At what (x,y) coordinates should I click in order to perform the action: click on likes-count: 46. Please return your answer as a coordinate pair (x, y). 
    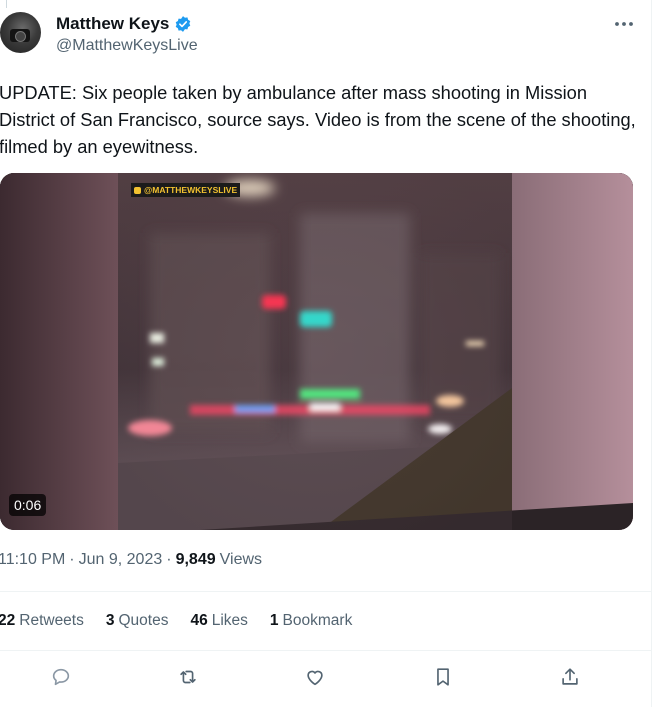
    Looking at the image, I should click on (199, 620).